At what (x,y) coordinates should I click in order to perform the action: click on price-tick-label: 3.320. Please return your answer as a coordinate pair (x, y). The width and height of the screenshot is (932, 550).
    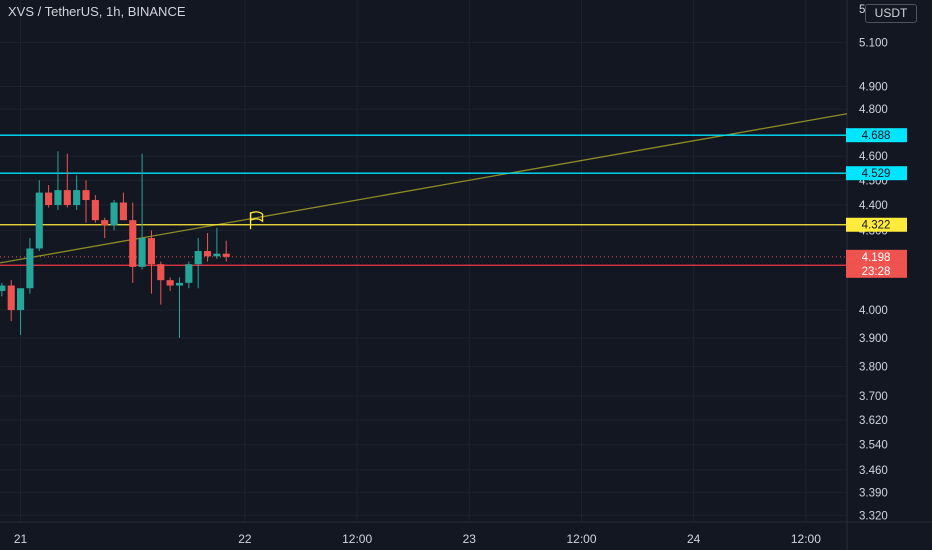
    Looking at the image, I should click on (873, 516).